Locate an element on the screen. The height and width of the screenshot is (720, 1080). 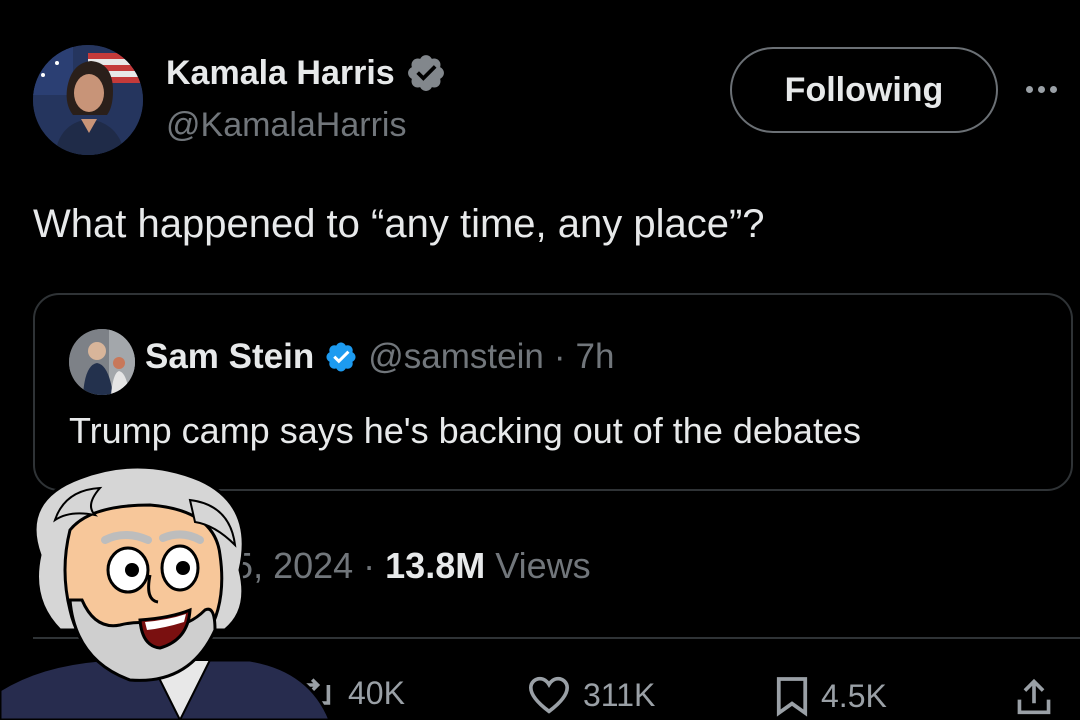
bookmark-count: 4.5K is located at coordinates (854, 695).